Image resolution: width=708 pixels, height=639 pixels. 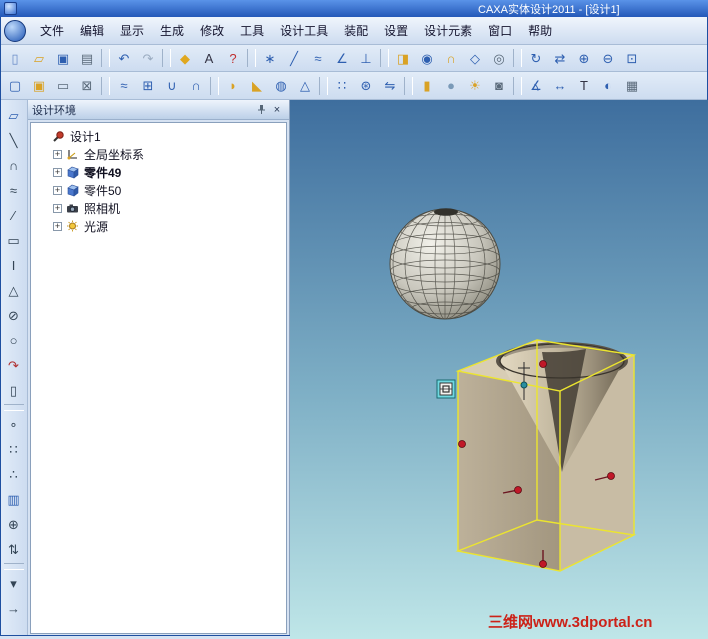 I want to click on tree-item: + 全局坐标系, so click(x=158, y=154).